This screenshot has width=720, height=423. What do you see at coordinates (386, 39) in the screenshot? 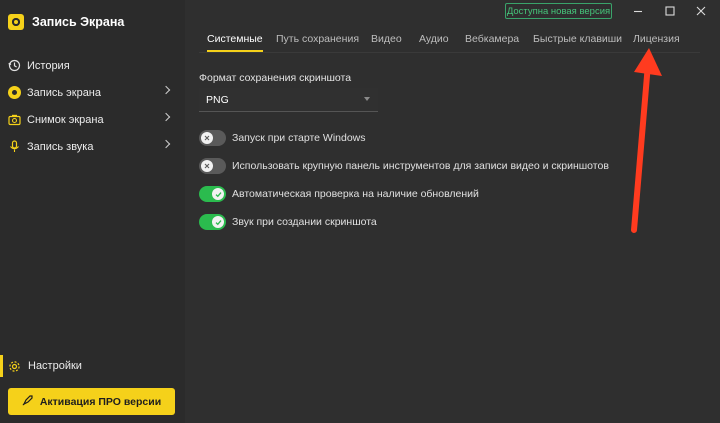
I see `tab-video: Видео` at bounding box center [386, 39].